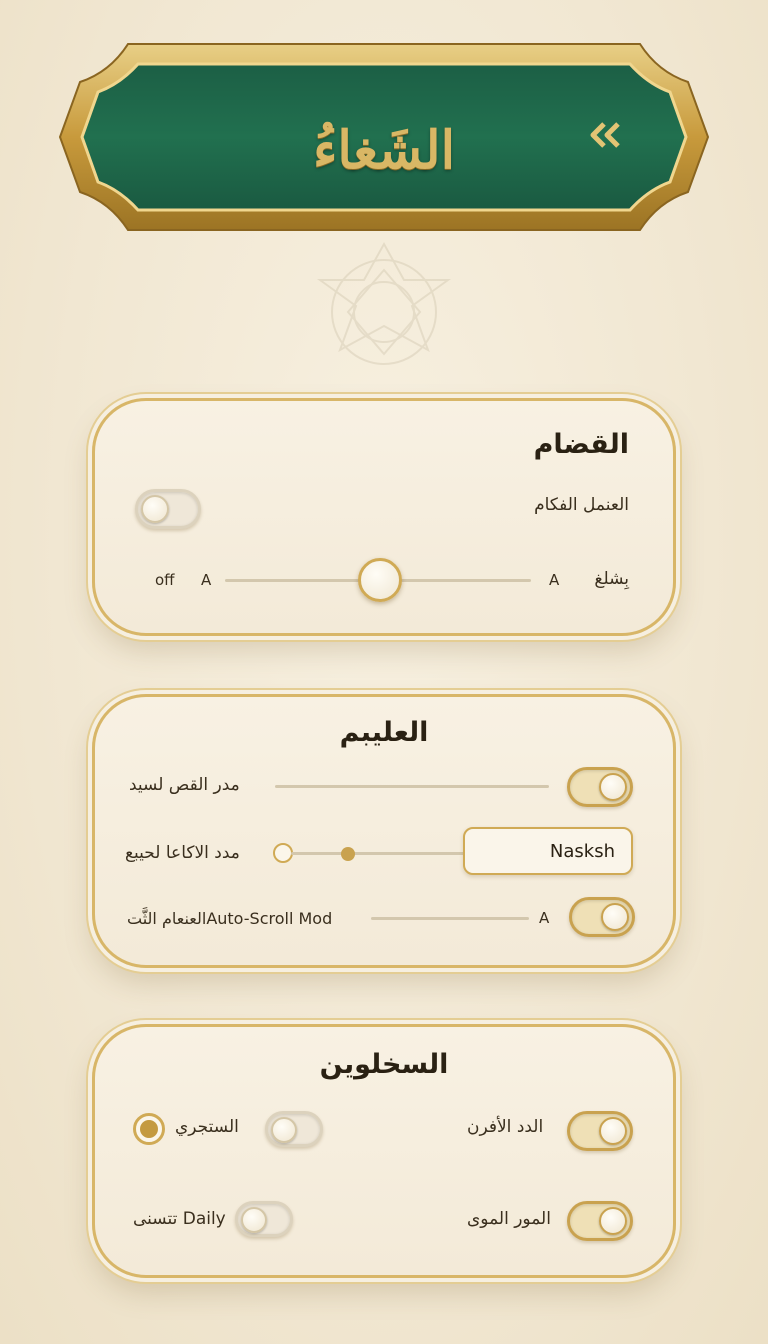 The width and height of the screenshot is (768, 1344). Describe the element at coordinates (554, 580) in the screenshot. I see `slider-max-a: A` at that location.